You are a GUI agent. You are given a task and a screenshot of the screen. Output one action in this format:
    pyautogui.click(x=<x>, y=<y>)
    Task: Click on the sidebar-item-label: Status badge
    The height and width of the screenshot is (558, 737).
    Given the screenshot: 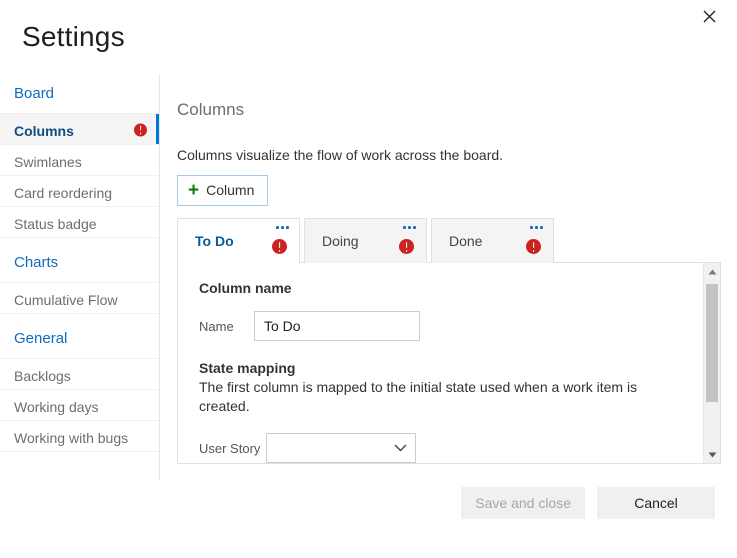 What is the action you would take?
    pyautogui.click(x=55, y=224)
    